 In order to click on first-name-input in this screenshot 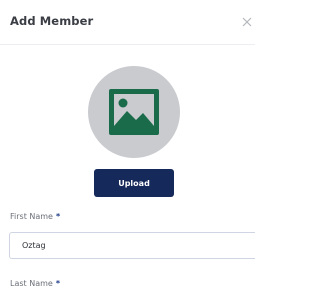, I will do `click(132, 245)`.